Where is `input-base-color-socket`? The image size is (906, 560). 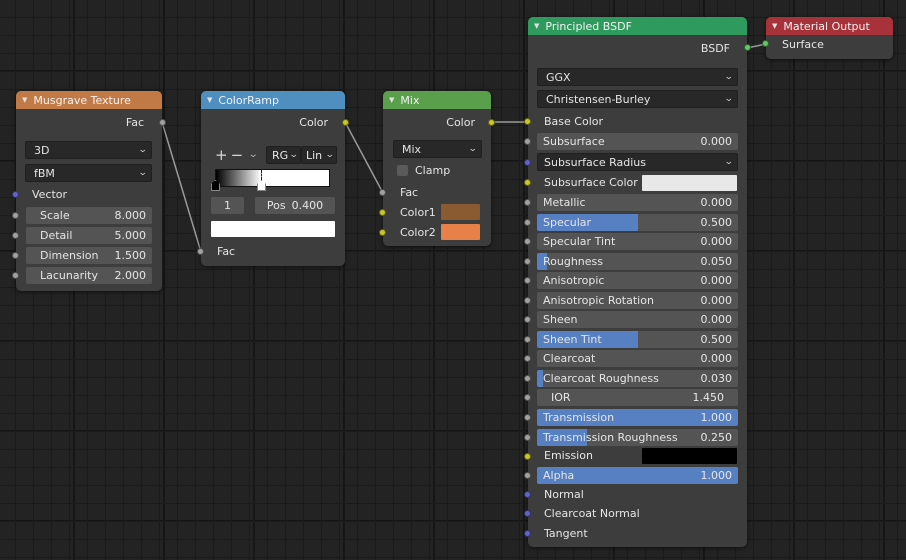
input-base-color-socket is located at coordinates (527, 121).